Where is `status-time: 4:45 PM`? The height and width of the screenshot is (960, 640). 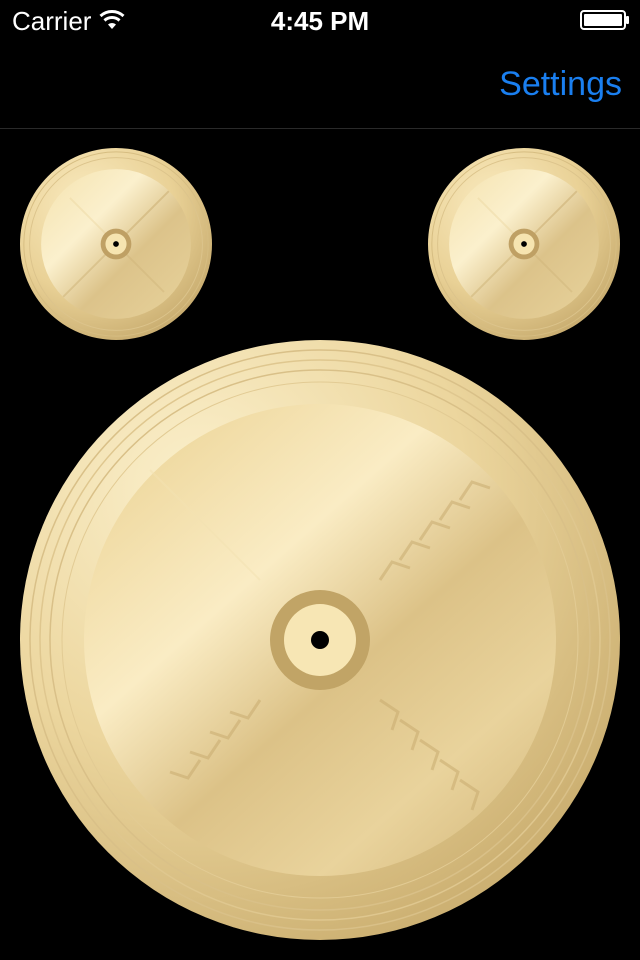 status-time: 4:45 PM is located at coordinates (320, 21).